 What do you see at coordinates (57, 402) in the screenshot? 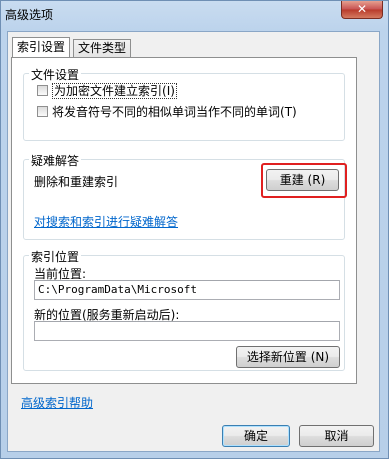
I see `advanced-index-help-link-visible: 高级索引帮助` at bounding box center [57, 402].